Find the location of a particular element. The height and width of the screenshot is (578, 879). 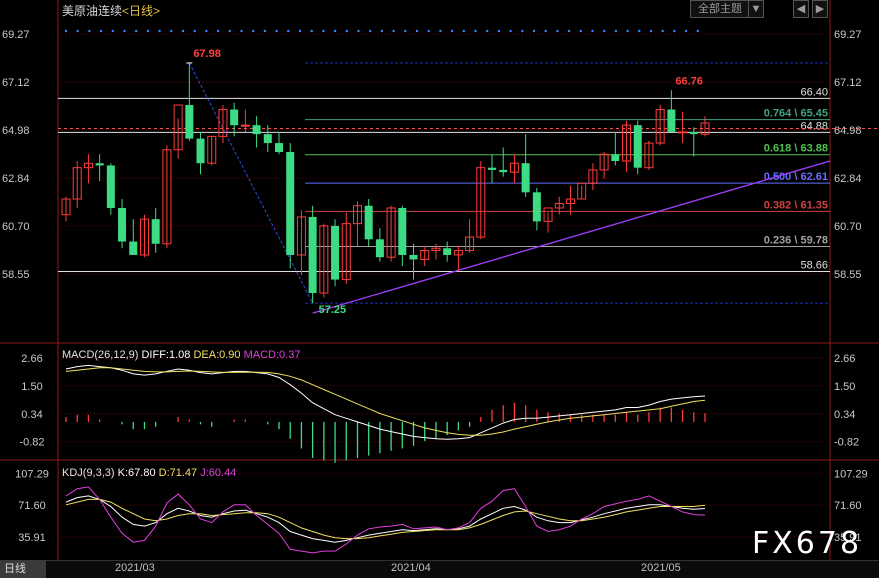

kdj-layer is located at coordinates (385, 520).